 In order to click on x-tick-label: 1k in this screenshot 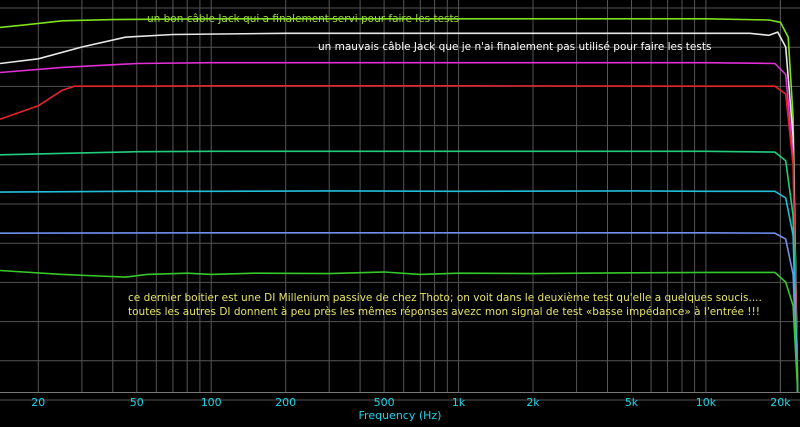, I will do `click(459, 402)`.